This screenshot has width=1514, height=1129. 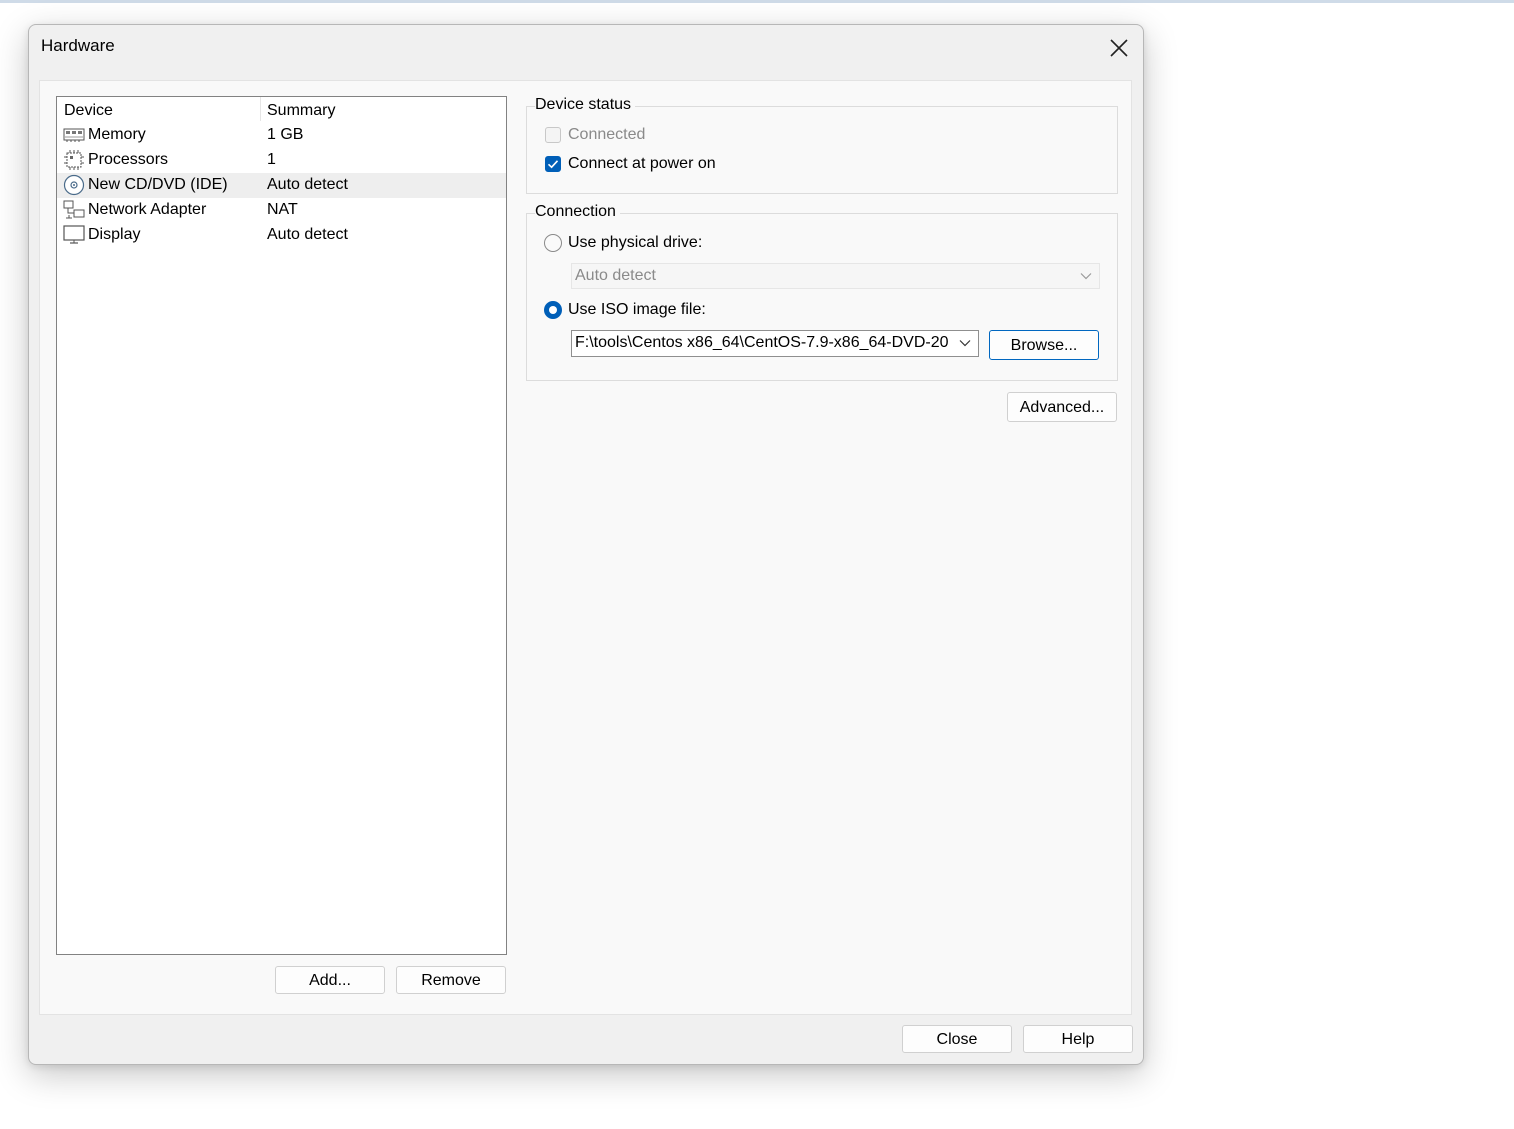 What do you see at coordinates (615, 275) in the screenshot?
I see `physical-drive-value: Auto detect` at bounding box center [615, 275].